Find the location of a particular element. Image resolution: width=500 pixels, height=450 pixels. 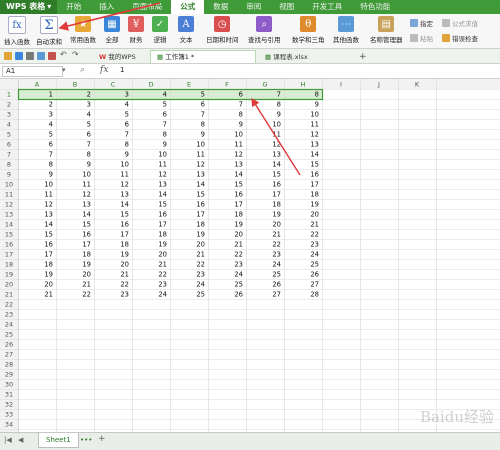

row-header-5: 5 is located at coordinates (9, 135).